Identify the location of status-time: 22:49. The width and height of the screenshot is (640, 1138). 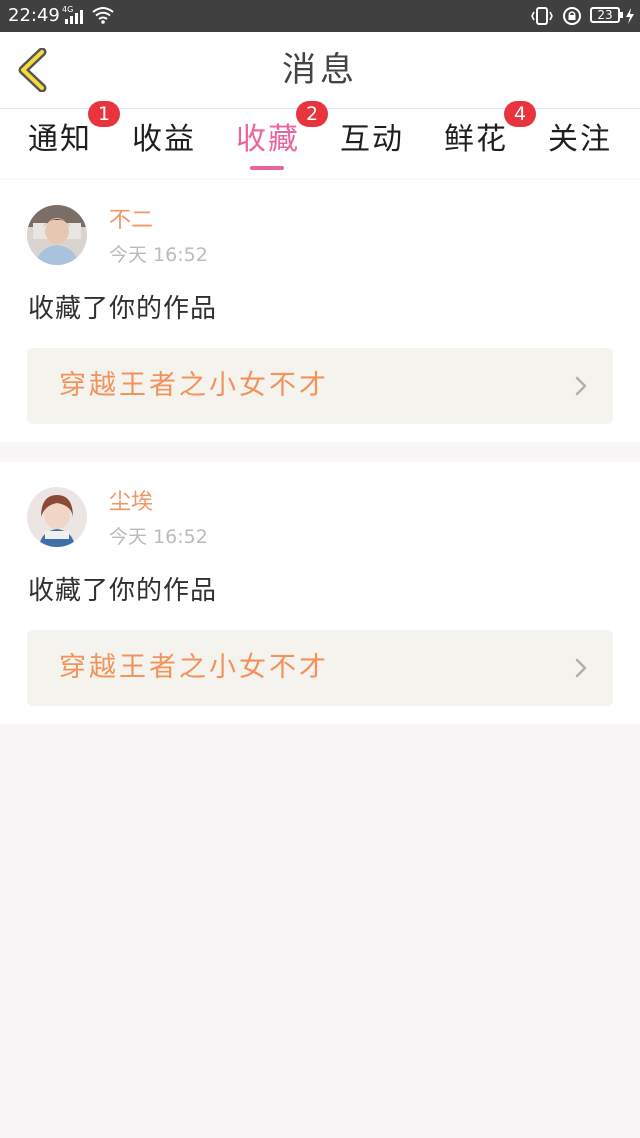
(34, 15).